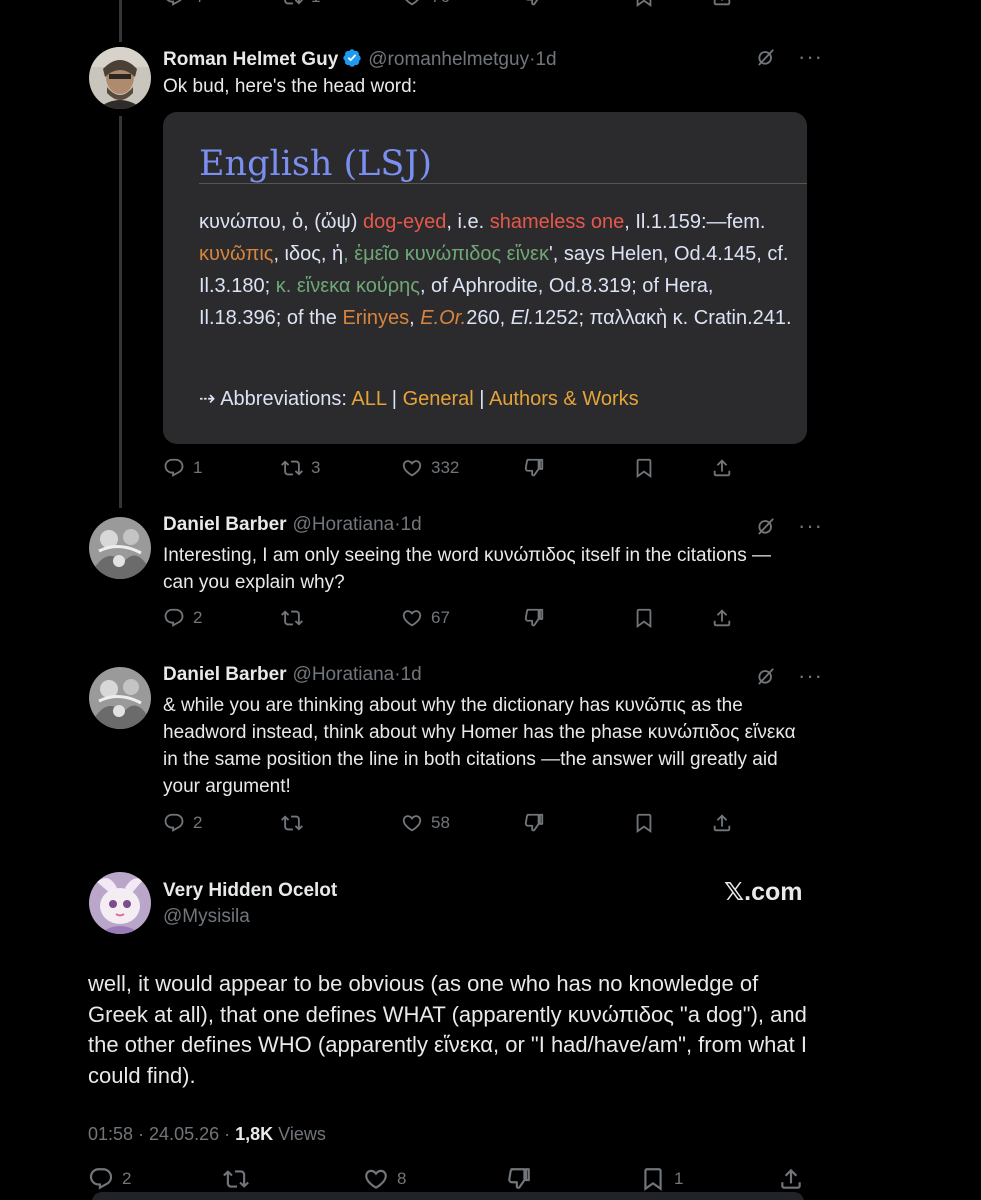  What do you see at coordinates (448, 1178) in the screenshot?
I see `main-post-actions: 2 8 1` at bounding box center [448, 1178].